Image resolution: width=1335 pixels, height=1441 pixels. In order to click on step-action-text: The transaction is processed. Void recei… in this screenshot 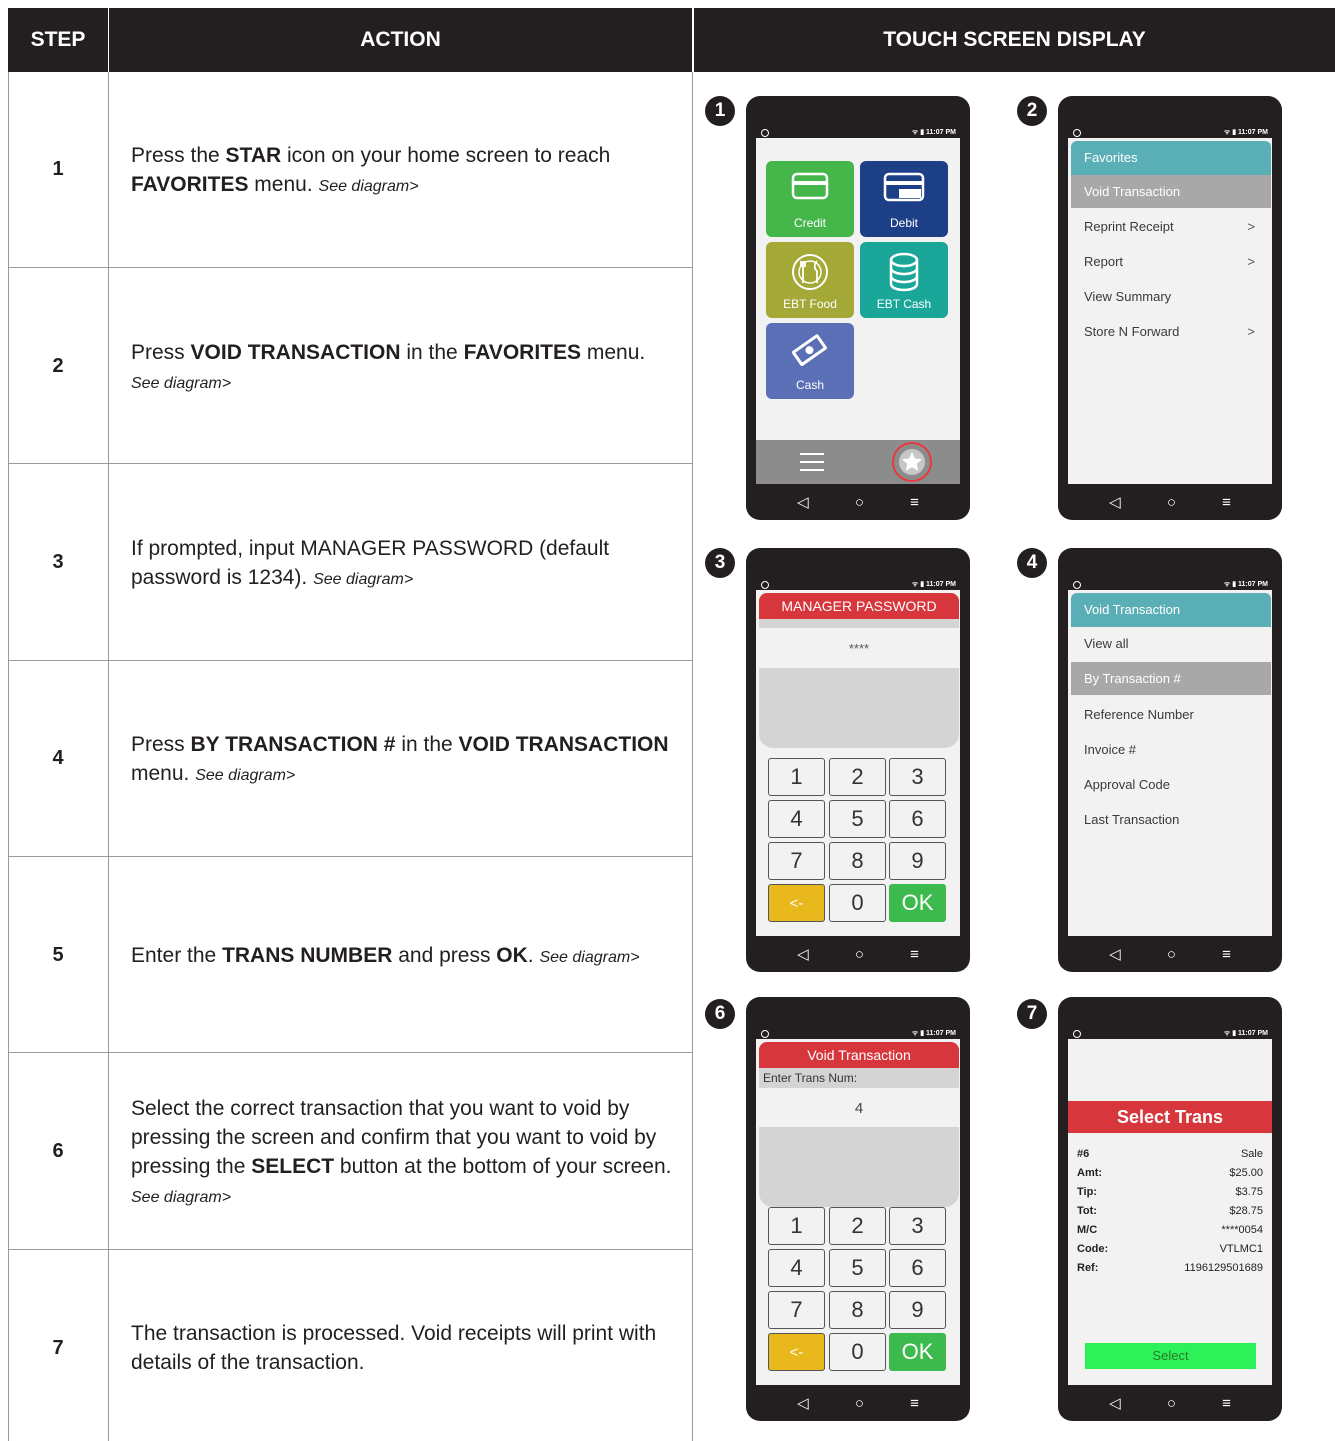, I will do `click(394, 1348)`.